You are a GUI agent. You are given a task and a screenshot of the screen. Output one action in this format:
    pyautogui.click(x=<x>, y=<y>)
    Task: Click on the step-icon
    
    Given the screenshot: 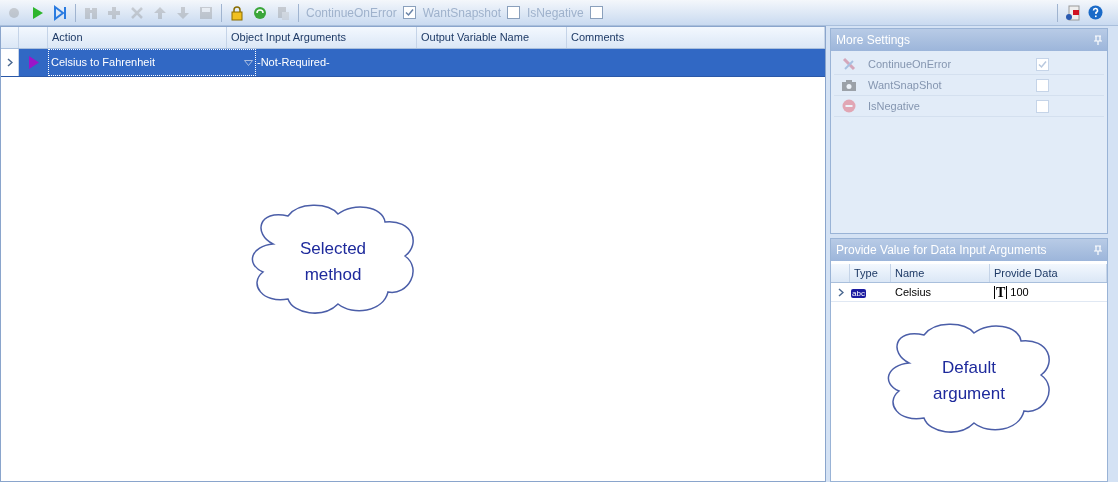 What is the action you would take?
    pyautogui.click(x=60, y=12)
    